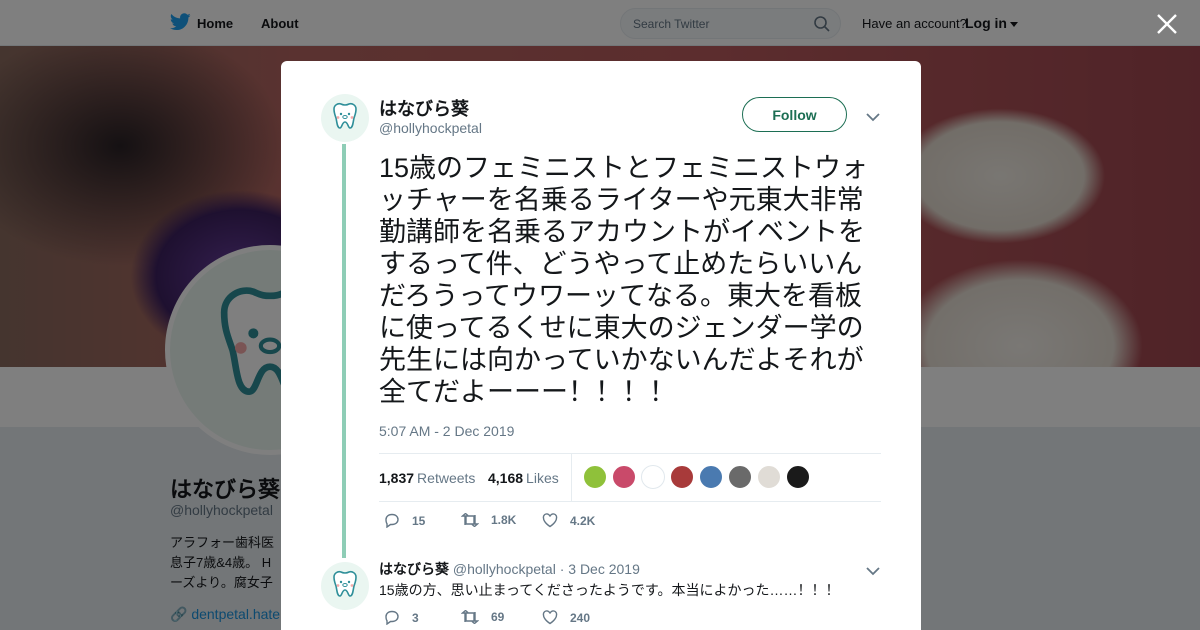 The width and height of the screenshot is (1200, 630). I want to click on retweets-count: 1,837, so click(397, 478).